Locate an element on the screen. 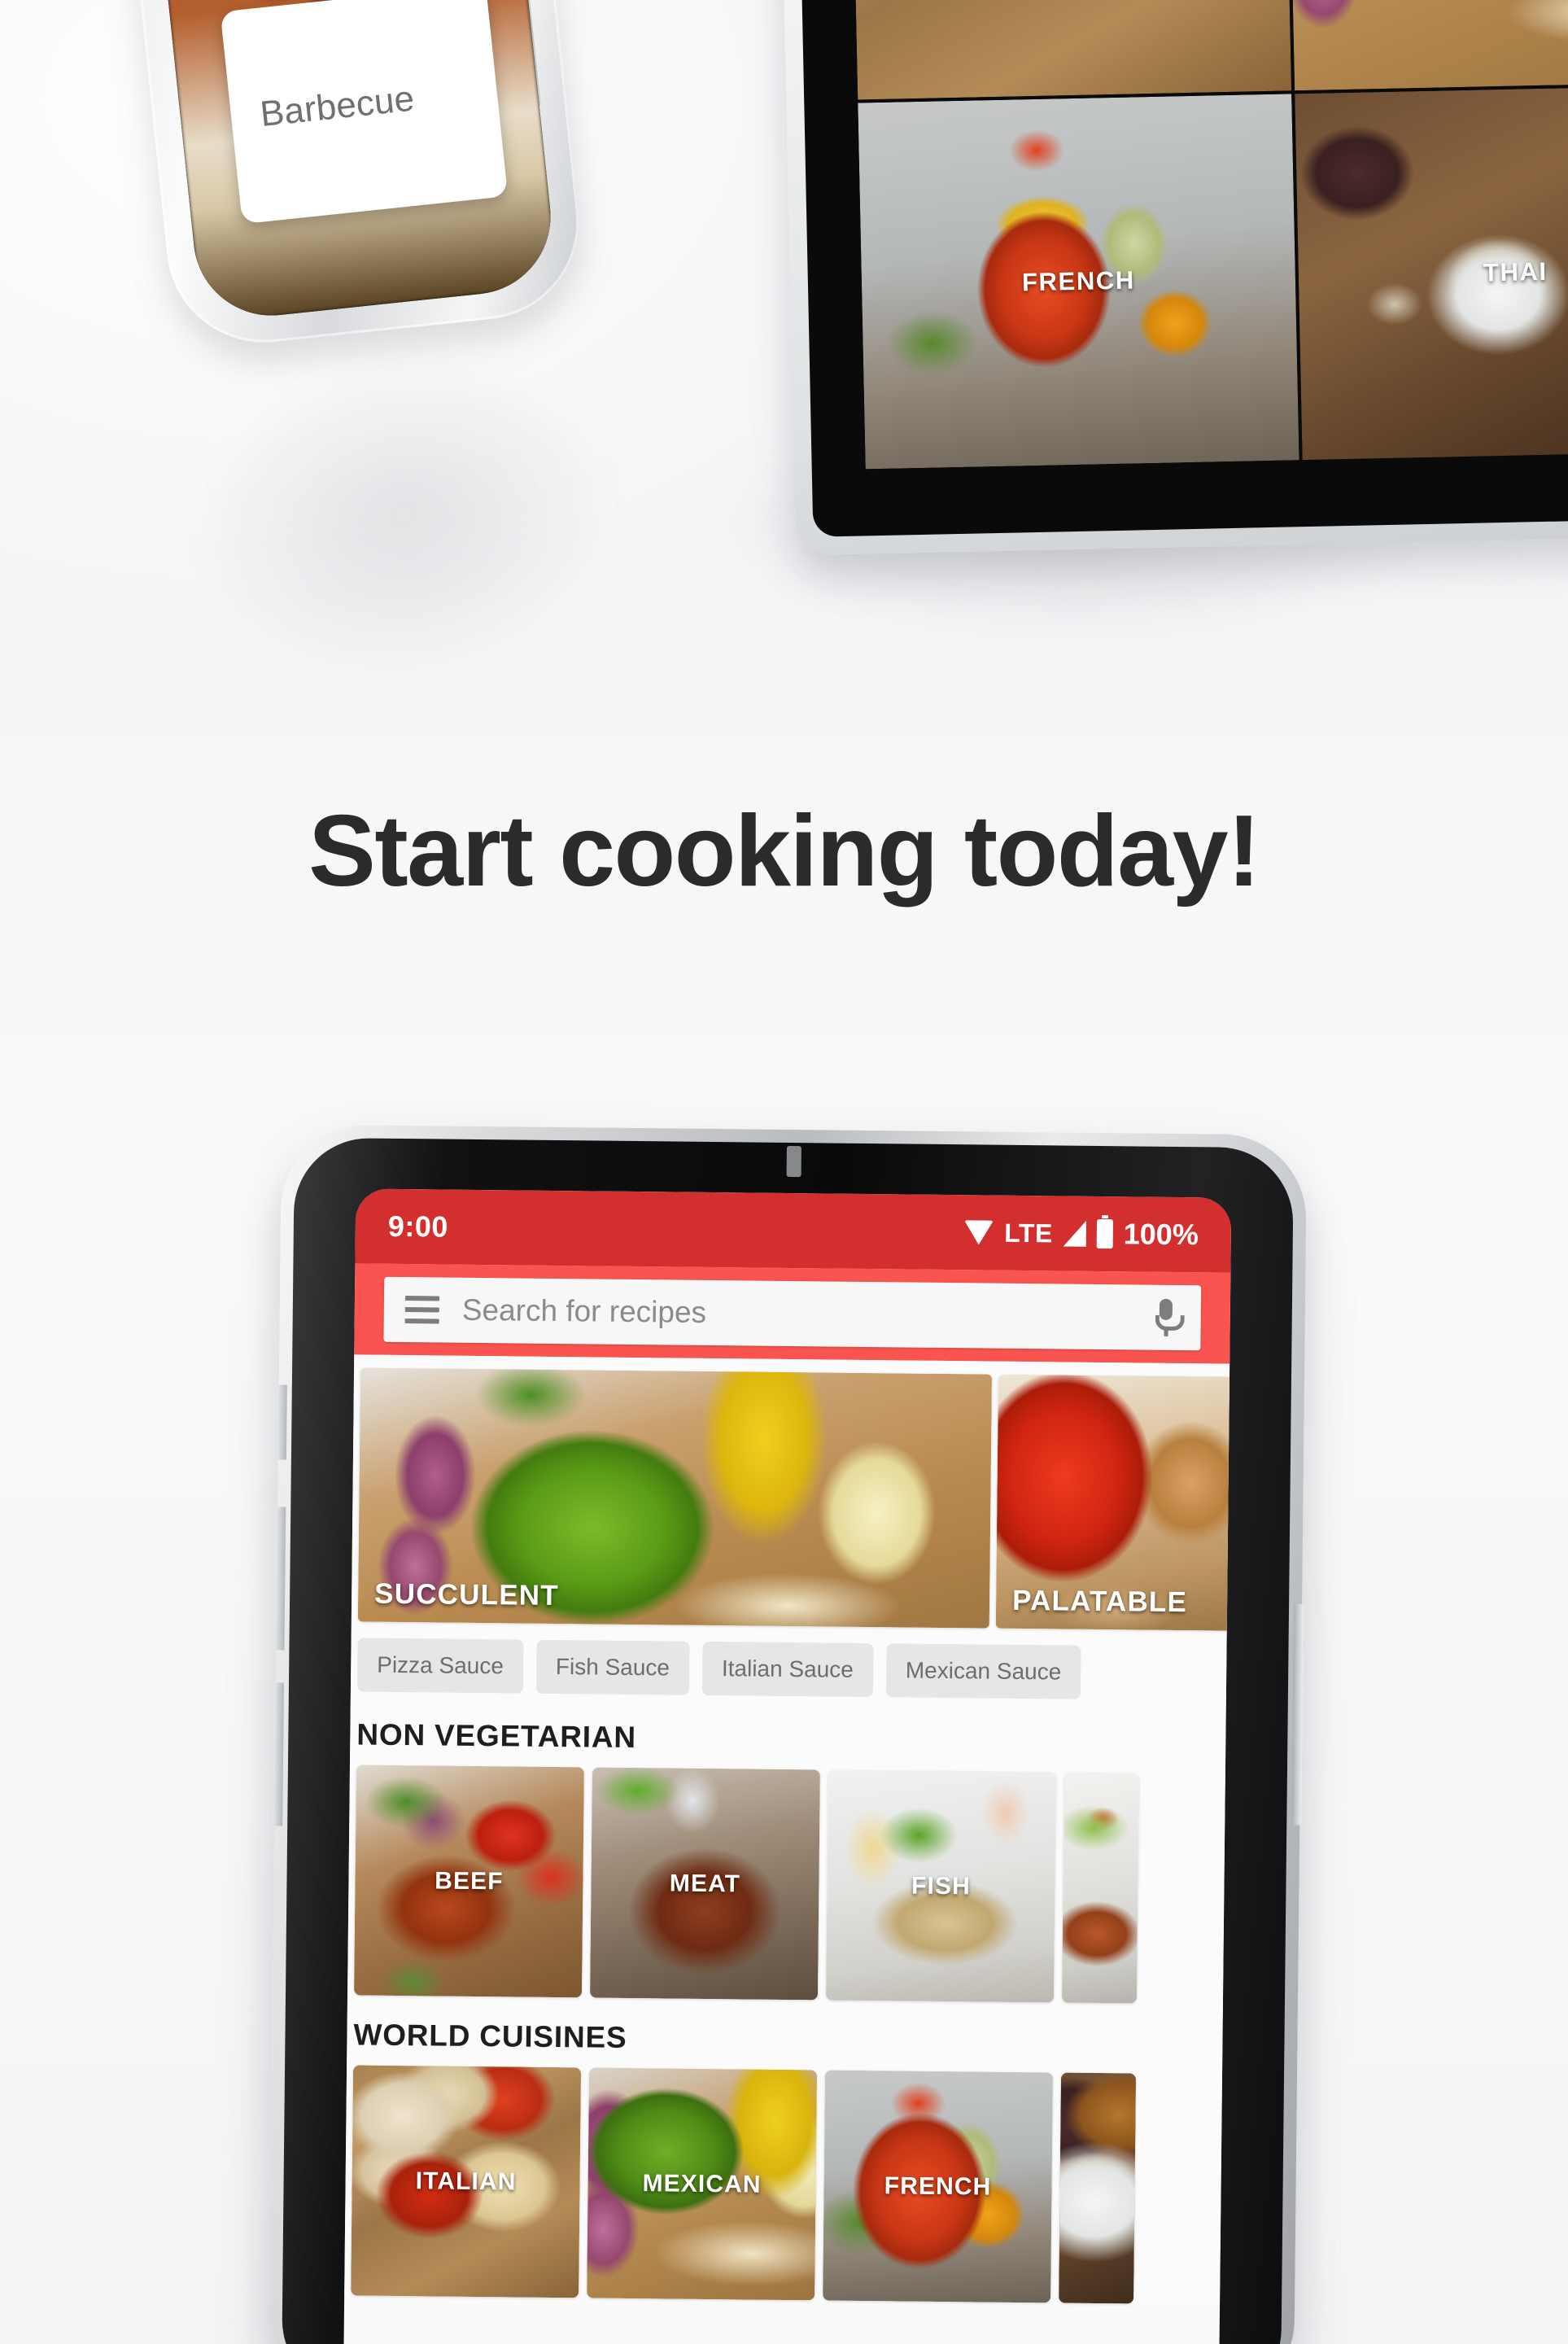  phone-volume-button is located at coordinates (281, 1422).